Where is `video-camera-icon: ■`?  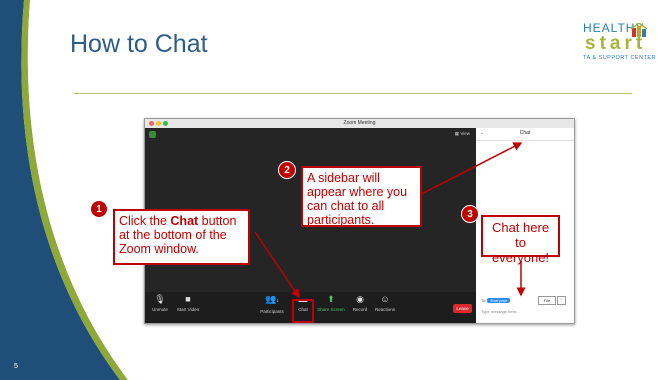
video-camera-icon: ■ is located at coordinates (188, 299).